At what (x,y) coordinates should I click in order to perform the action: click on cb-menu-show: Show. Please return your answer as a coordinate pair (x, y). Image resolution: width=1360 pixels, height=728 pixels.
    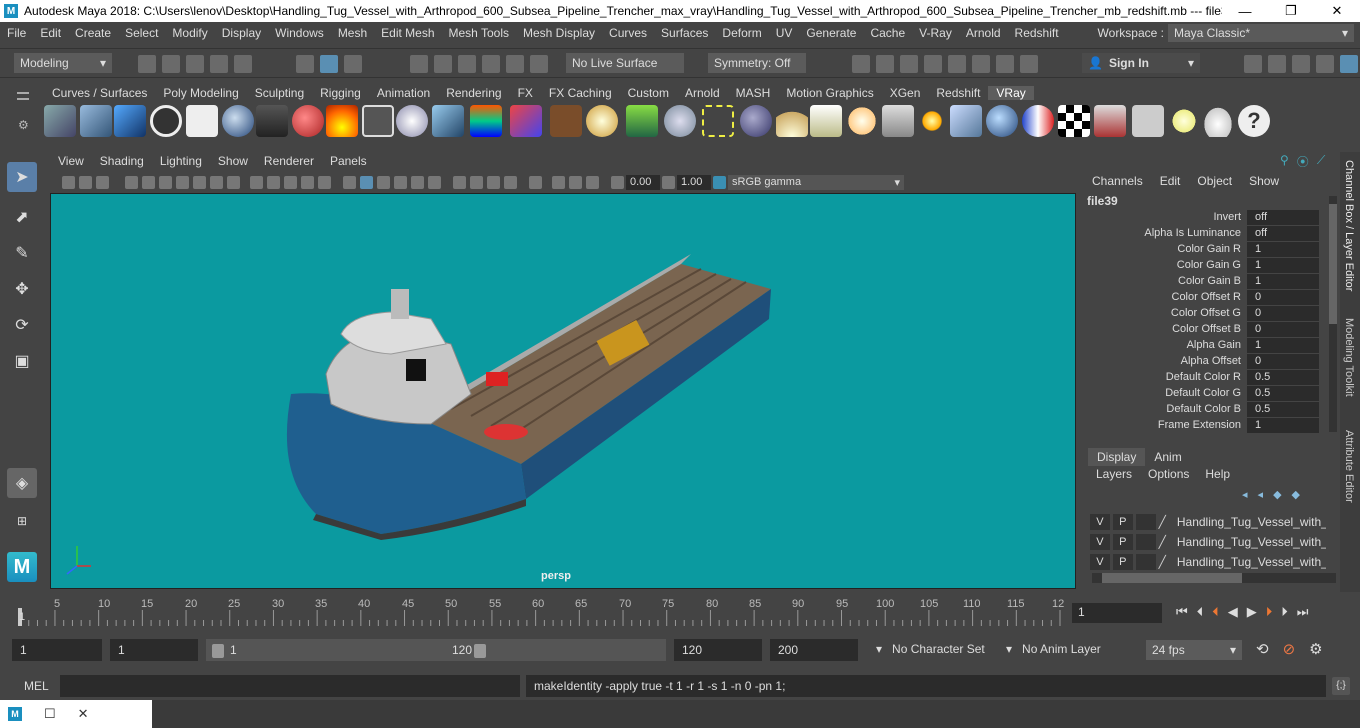
    Looking at the image, I should click on (1264, 181).